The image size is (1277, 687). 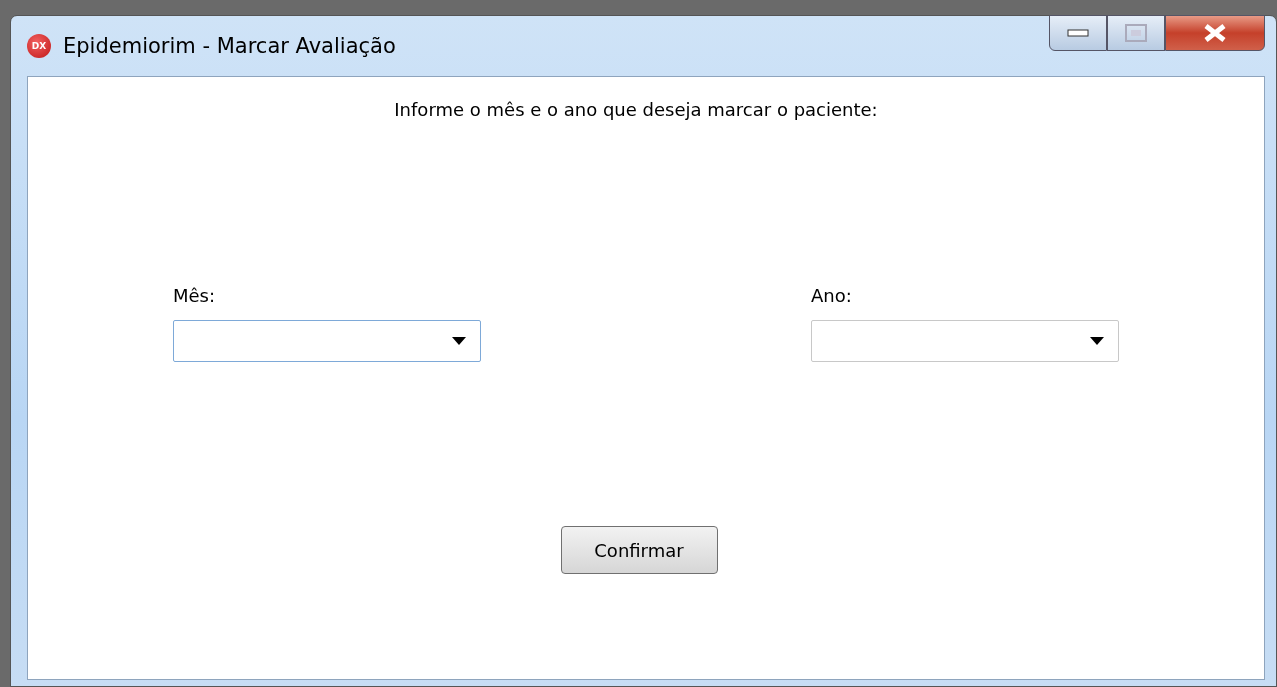 I want to click on close-button, so click(x=1215, y=33).